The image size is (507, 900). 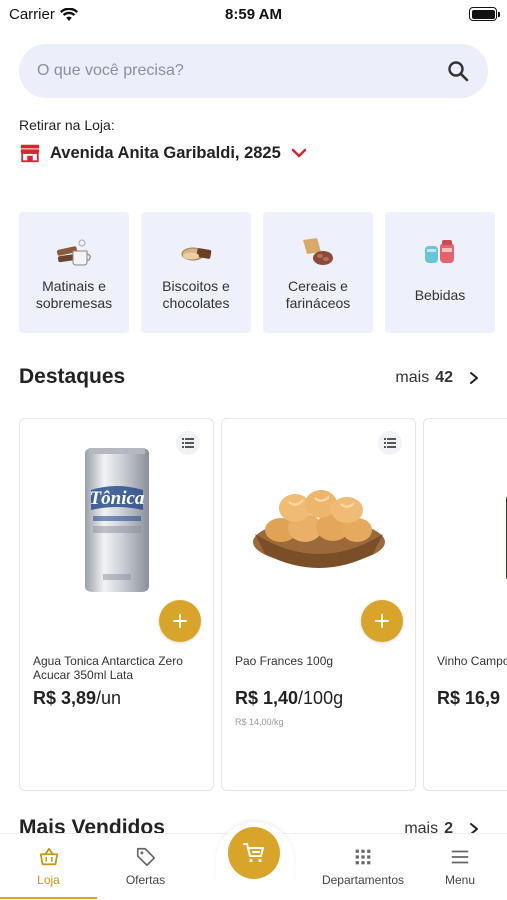 What do you see at coordinates (73, 252) in the screenshot?
I see `breakfast-icon` at bounding box center [73, 252].